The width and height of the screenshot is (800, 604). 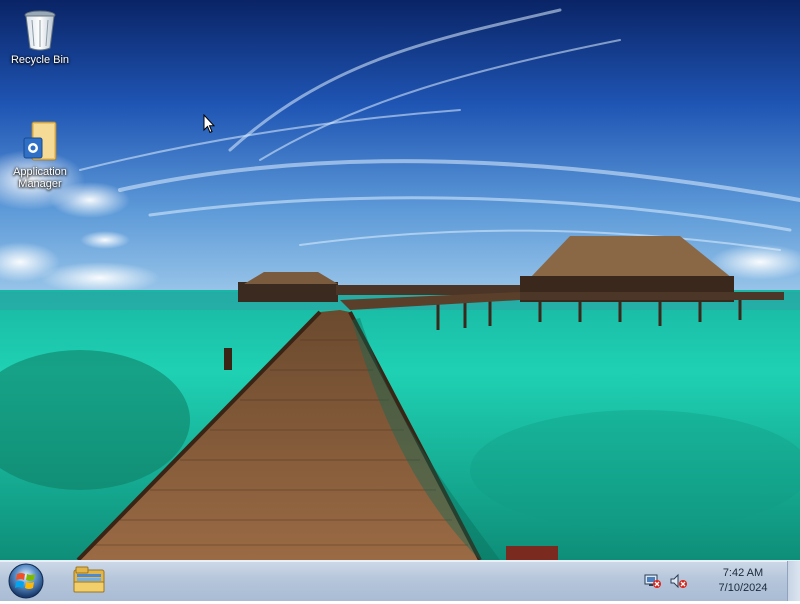 What do you see at coordinates (679, 581) in the screenshot?
I see `volume-muted-icon` at bounding box center [679, 581].